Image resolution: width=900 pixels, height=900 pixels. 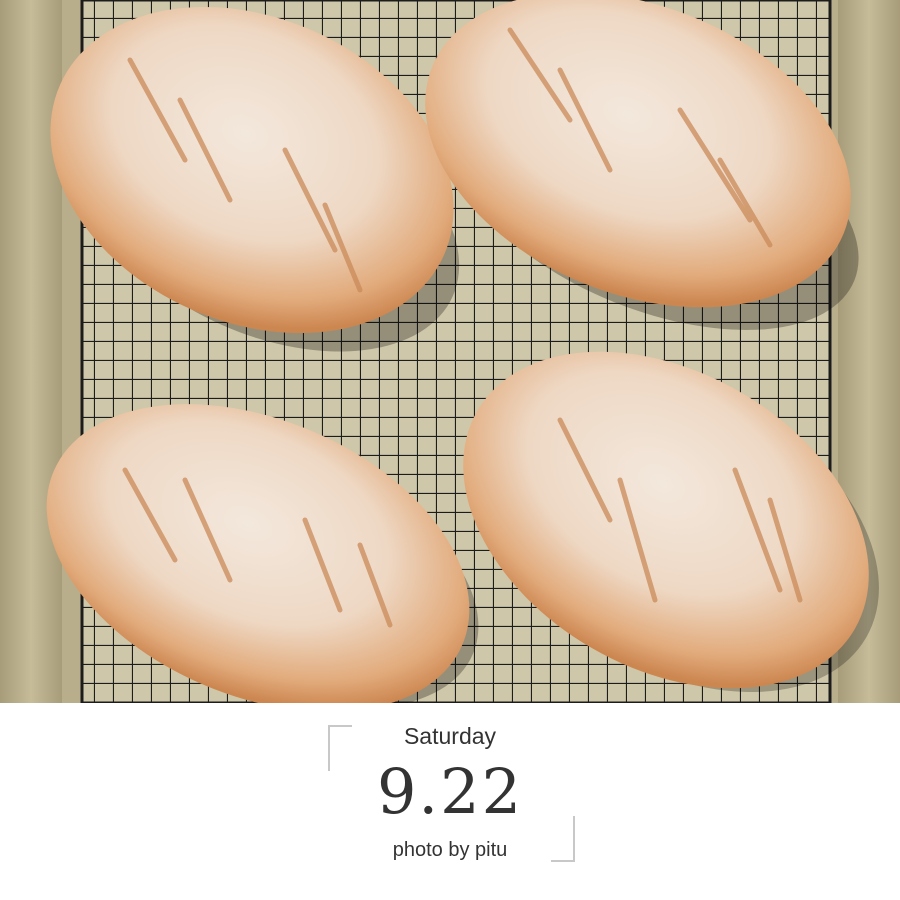 What do you see at coordinates (450, 736) in the screenshot?
I see `weekday-label: Saturday` at bounding box center [450, 736].